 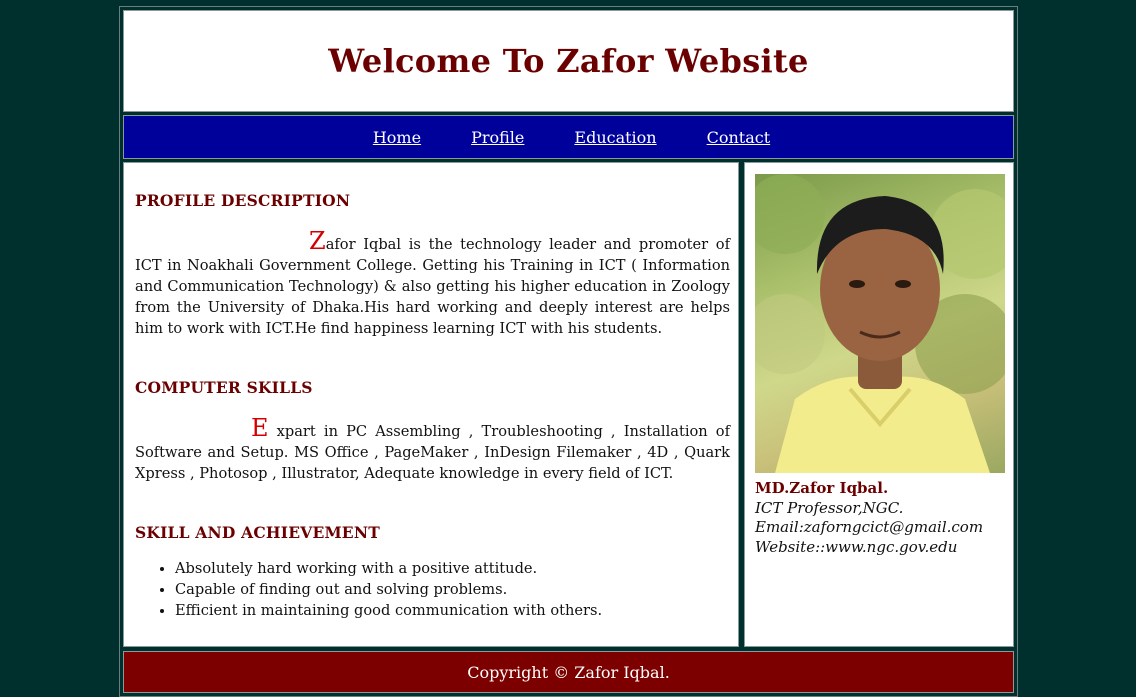 I want to click on nav-education-link: Education, so click(x=615, y=137).